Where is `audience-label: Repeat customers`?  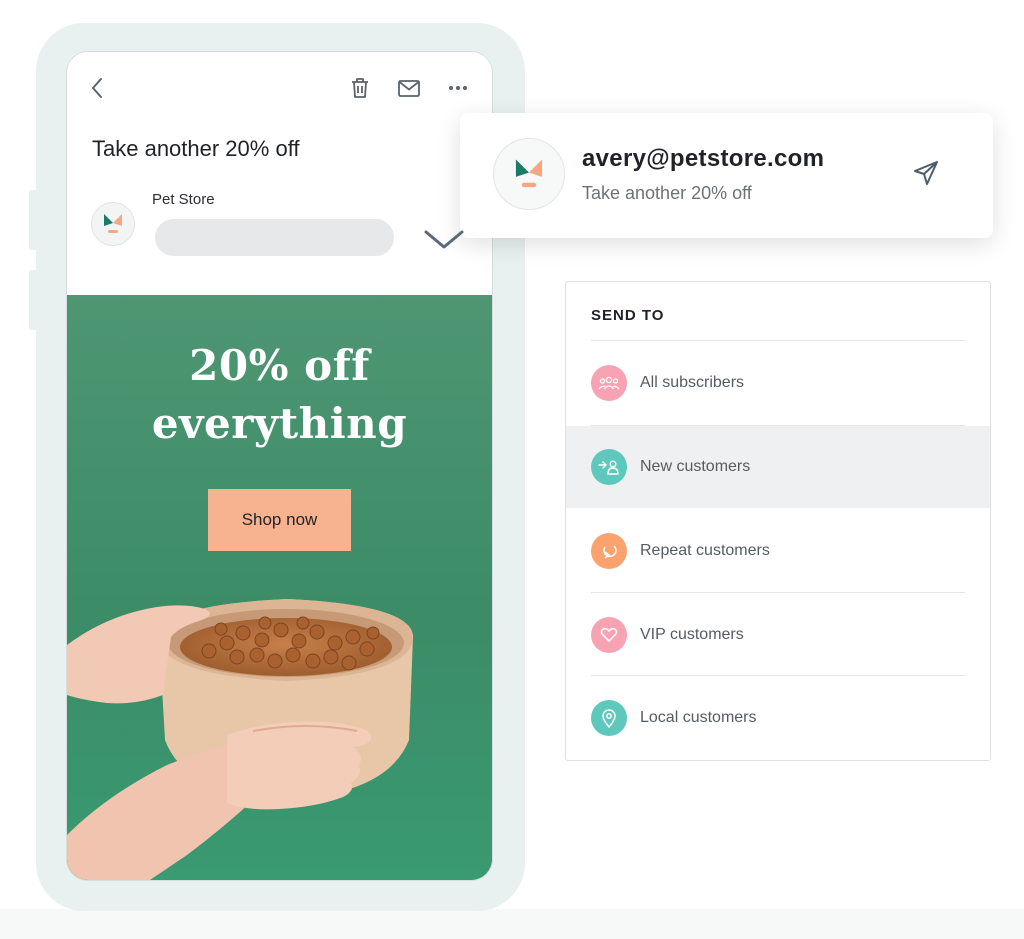 audience-label: Repeat customers is located at coordinates (705, 550).